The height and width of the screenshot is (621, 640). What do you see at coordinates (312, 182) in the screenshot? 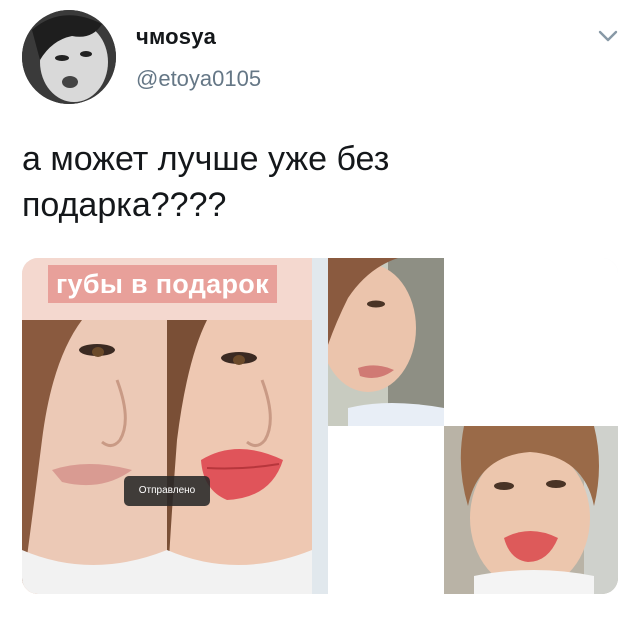
I see `tweet-text: а может лучше уже без подарка????` at bounding box center [312, 182].